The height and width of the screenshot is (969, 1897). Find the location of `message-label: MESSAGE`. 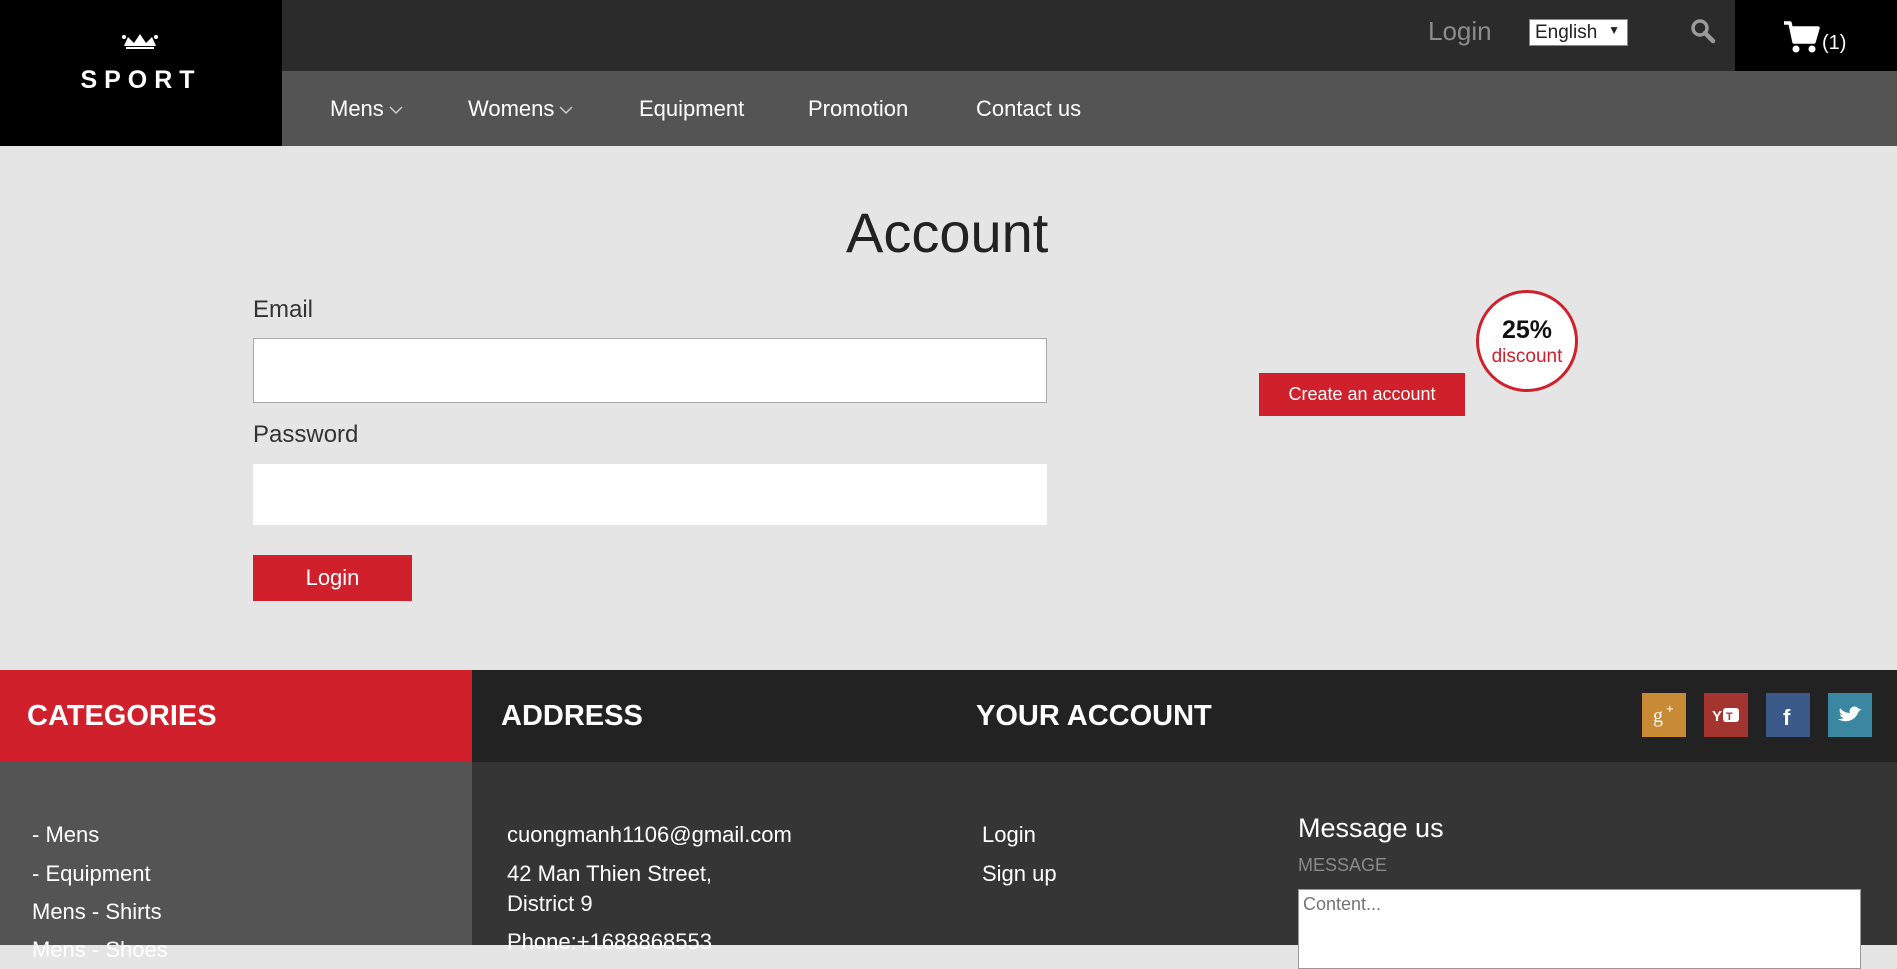

message-label: MESSAGE is located at coordinates (1343, 865).